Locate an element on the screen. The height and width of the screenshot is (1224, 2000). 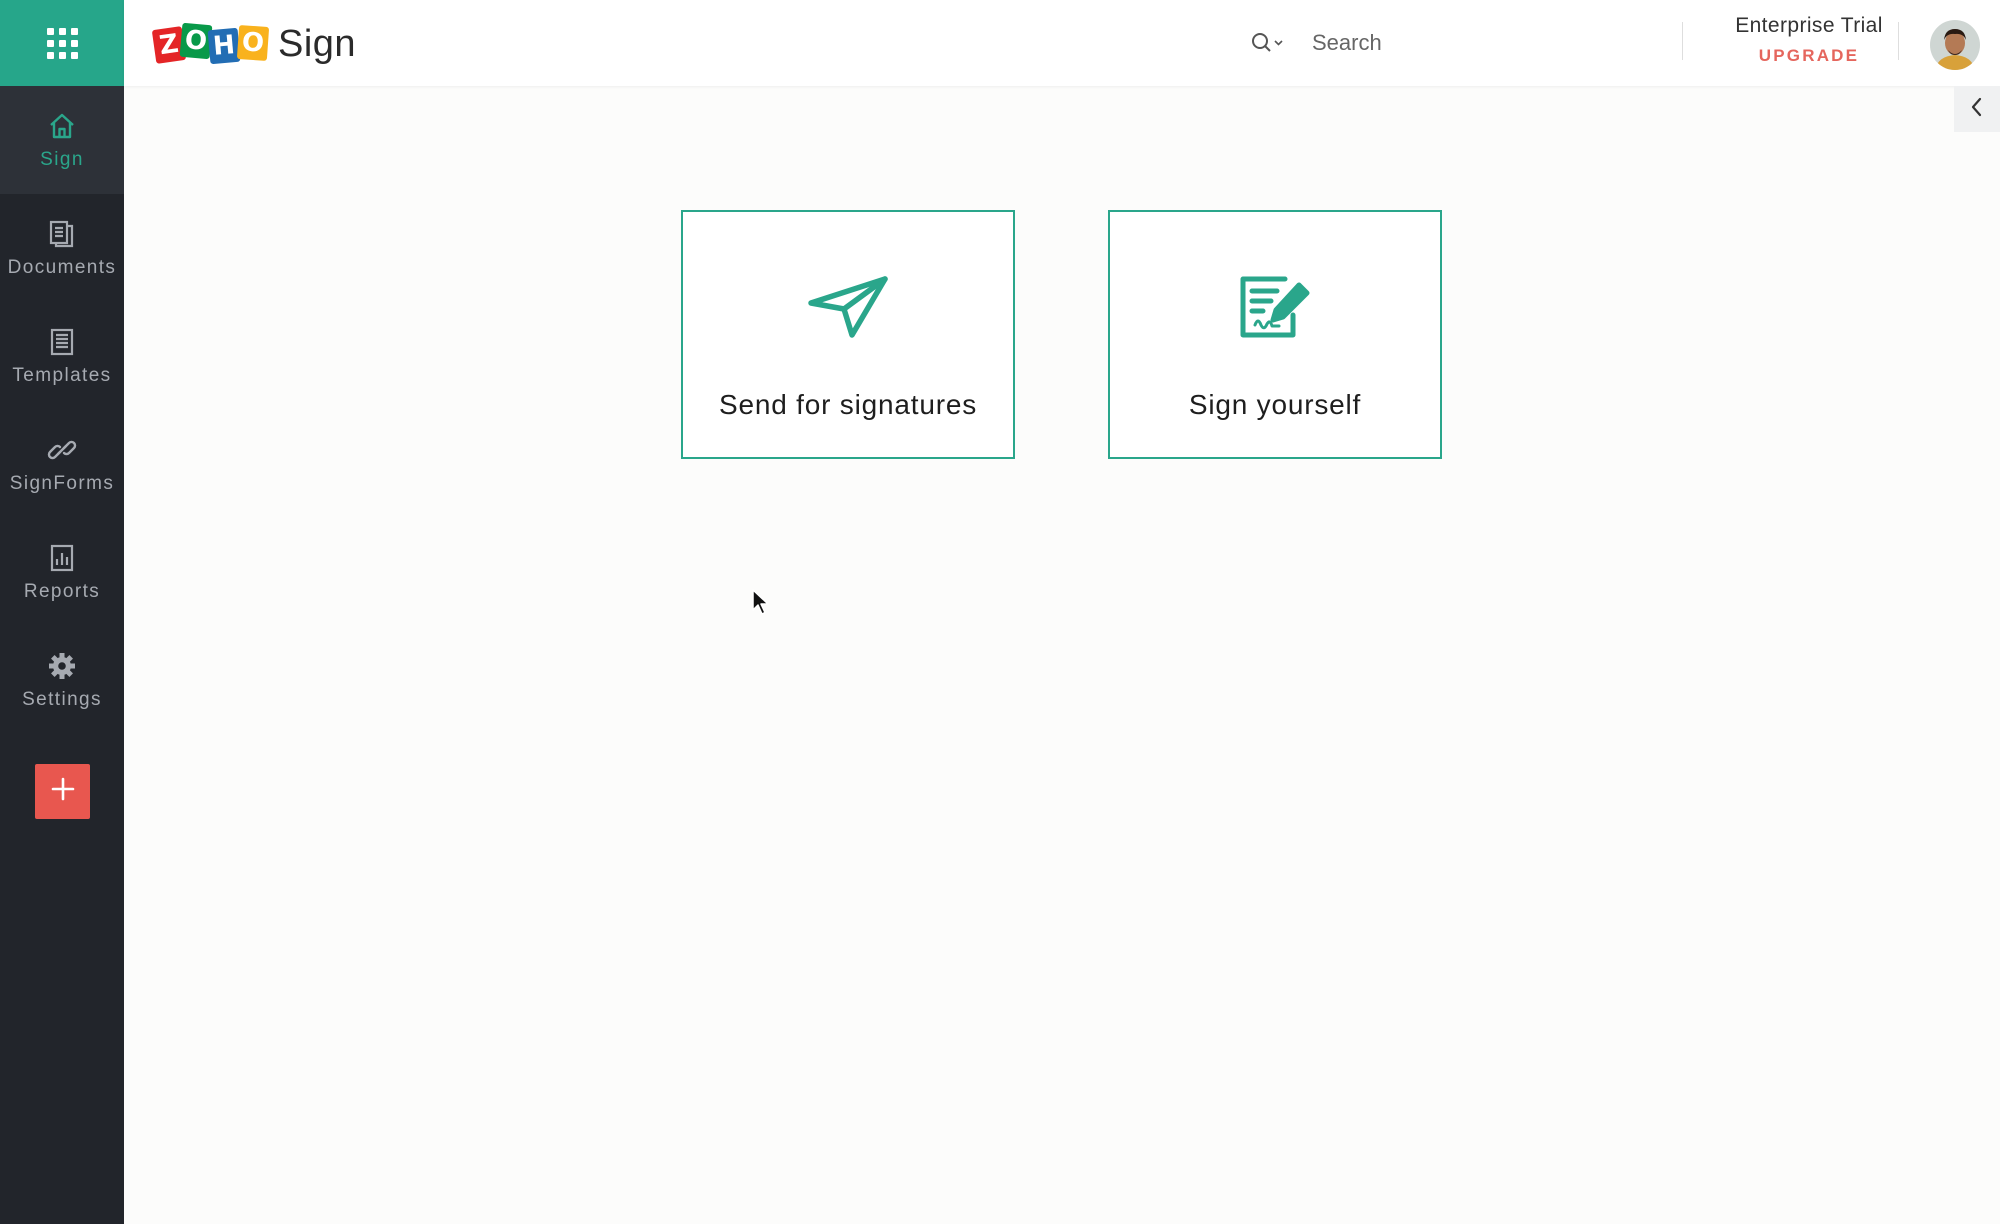
zoho-tile-o: O is located at coordinates (196, 41).